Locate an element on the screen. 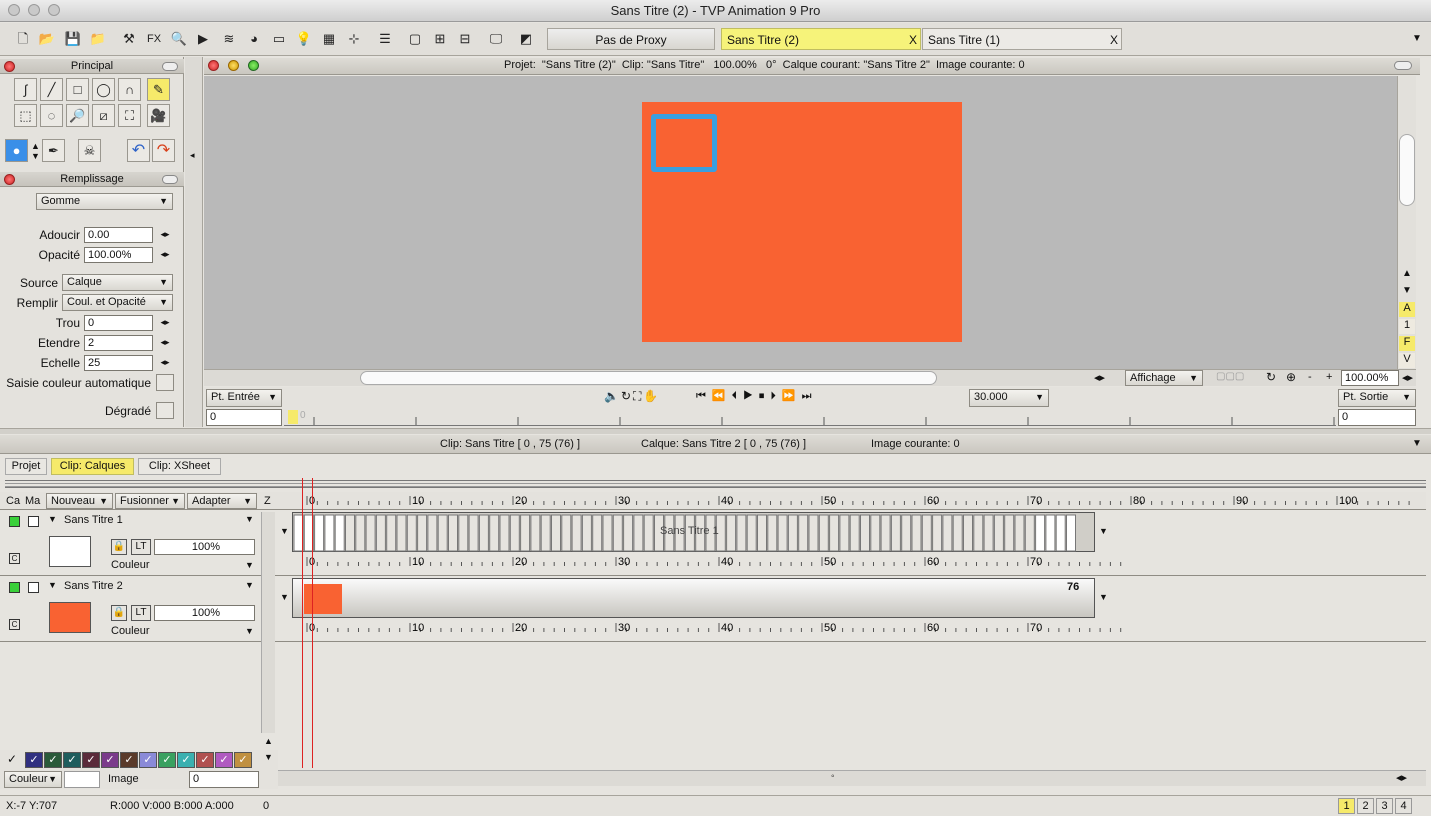  center-view-icon: ⊕ is located at coordinates (1291, 377).